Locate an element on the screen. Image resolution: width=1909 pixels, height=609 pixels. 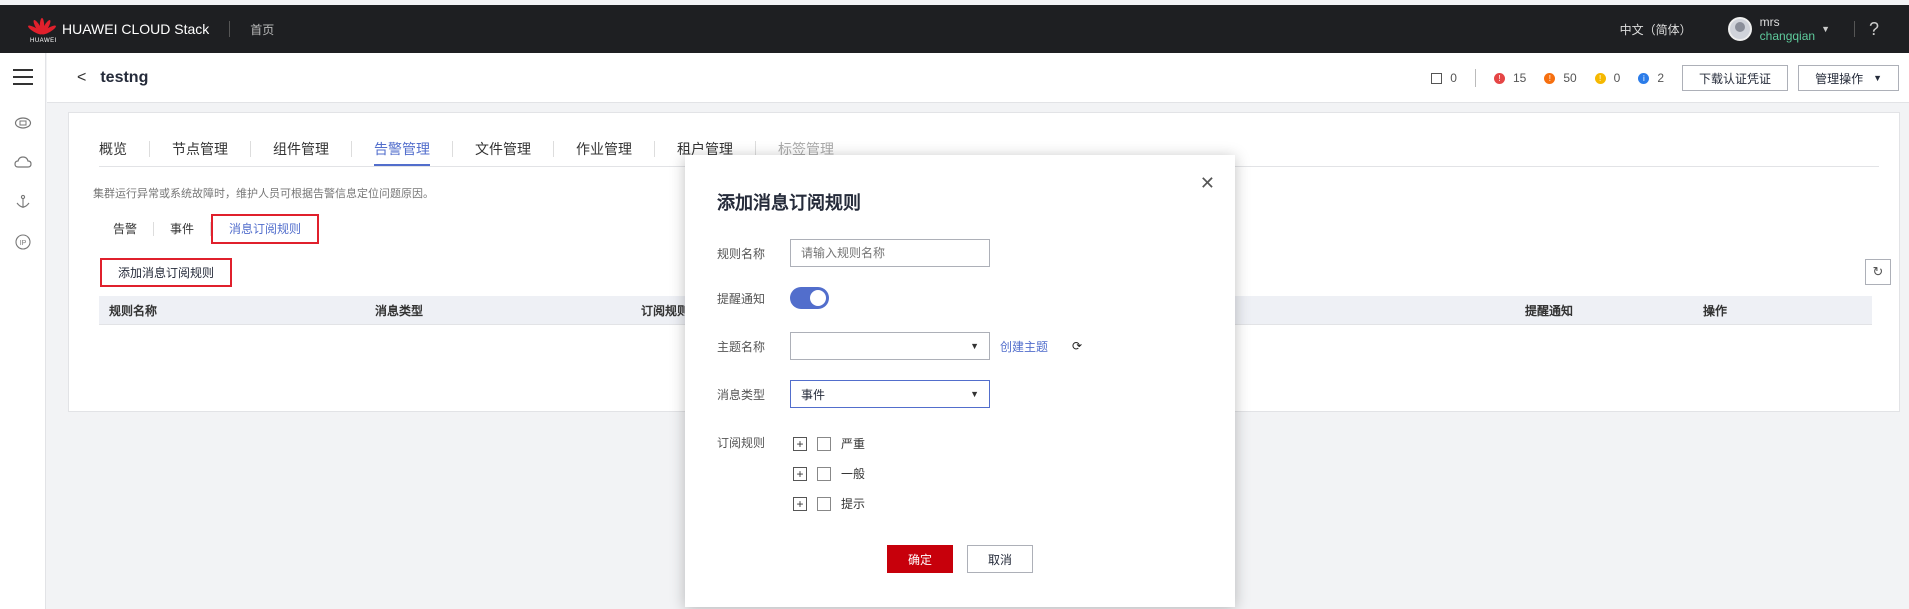
svg-text: IP is located at coordinates (23, 243).